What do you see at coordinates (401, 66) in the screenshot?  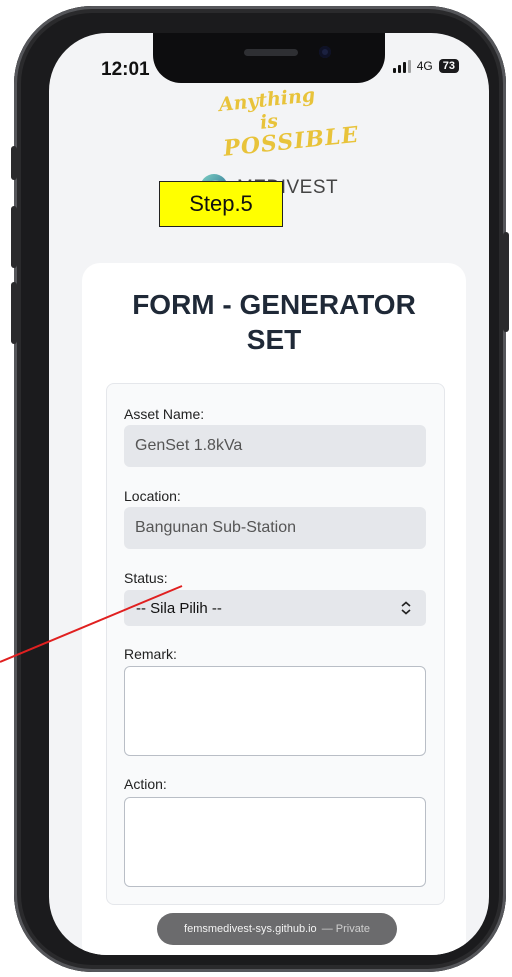 I see `signal-icon` at bounding box center [401, 66].